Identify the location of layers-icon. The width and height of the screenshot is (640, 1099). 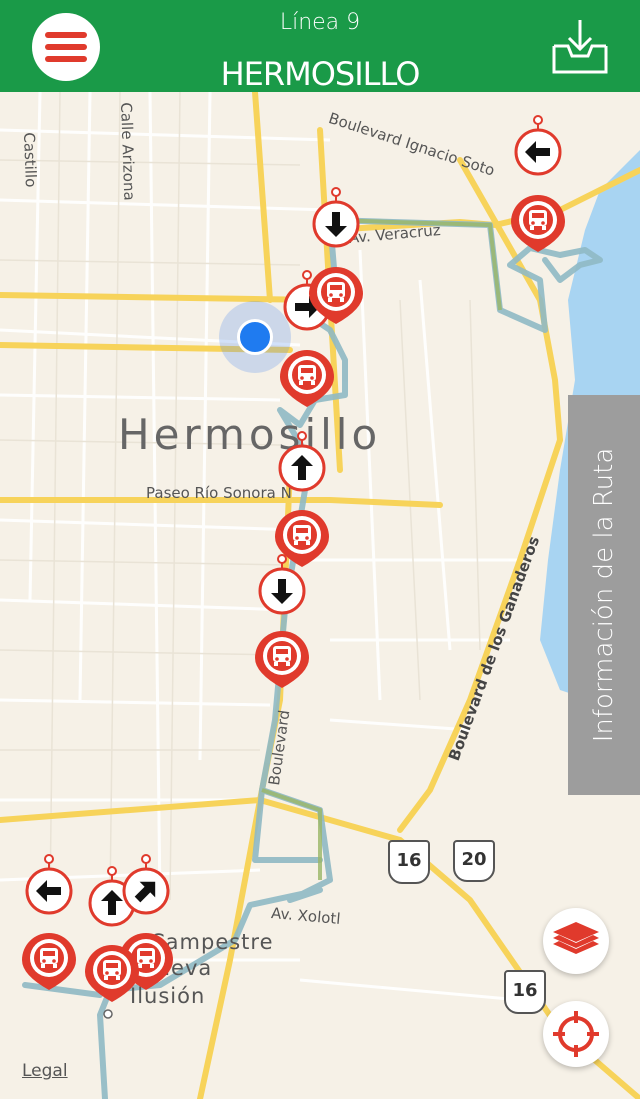
(576, 938).